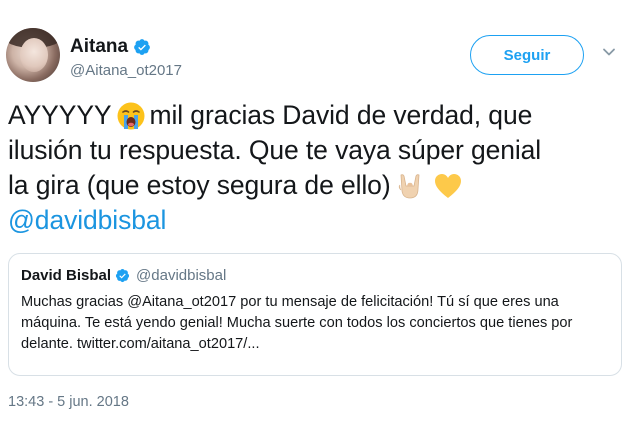  Describe the element at coordinates (410, 186) in the screenshot. I see `sign-of-horns-emoji-icon` at that location.